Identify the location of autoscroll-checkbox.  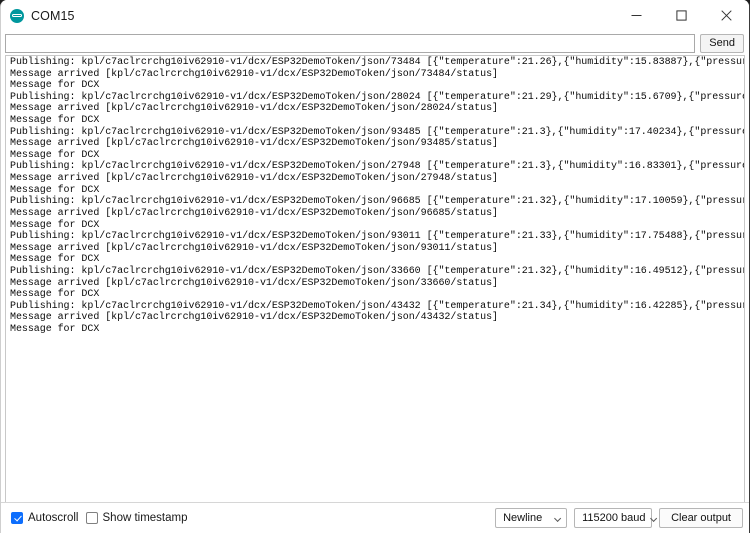
(17, 518).